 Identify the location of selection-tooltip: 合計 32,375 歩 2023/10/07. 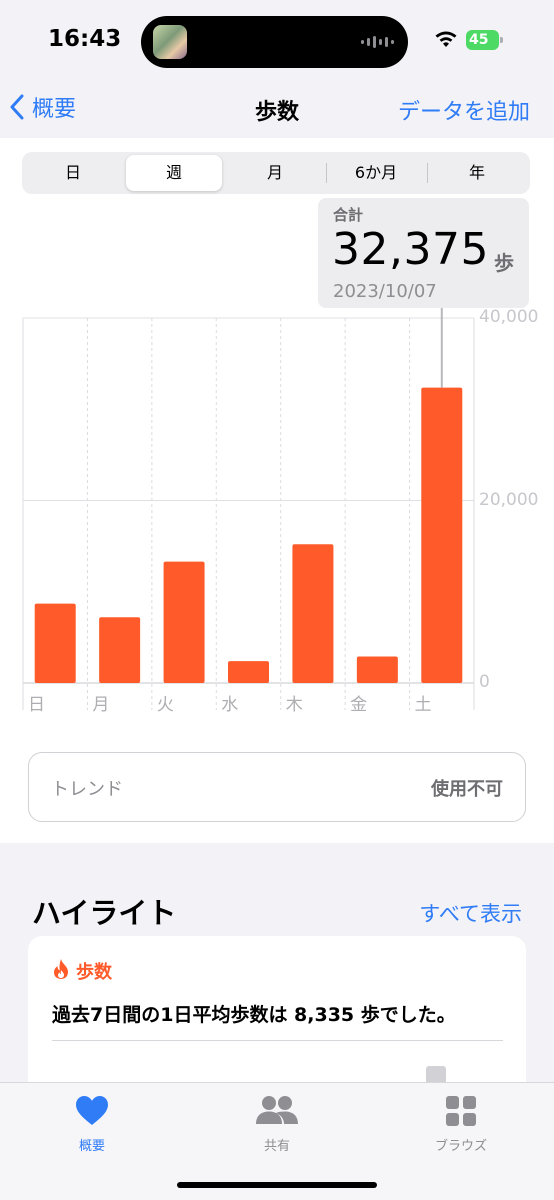
(423, 253).